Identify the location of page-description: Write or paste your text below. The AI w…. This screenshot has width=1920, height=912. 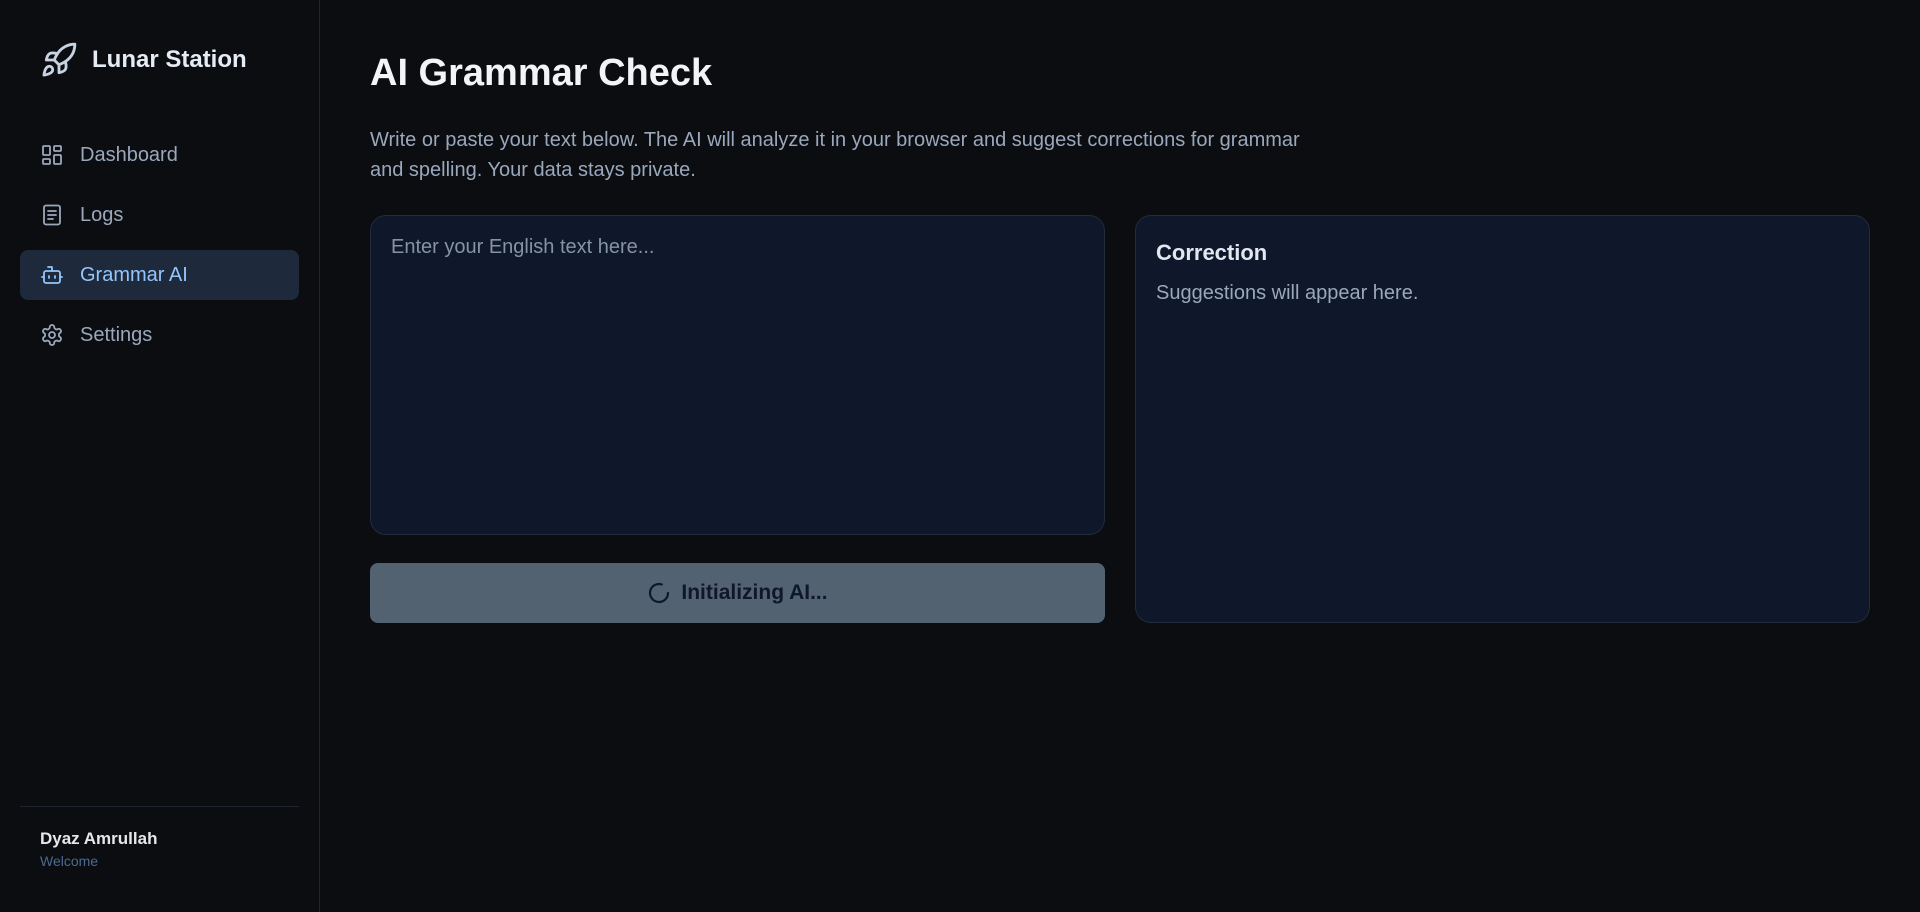
(835, 155).